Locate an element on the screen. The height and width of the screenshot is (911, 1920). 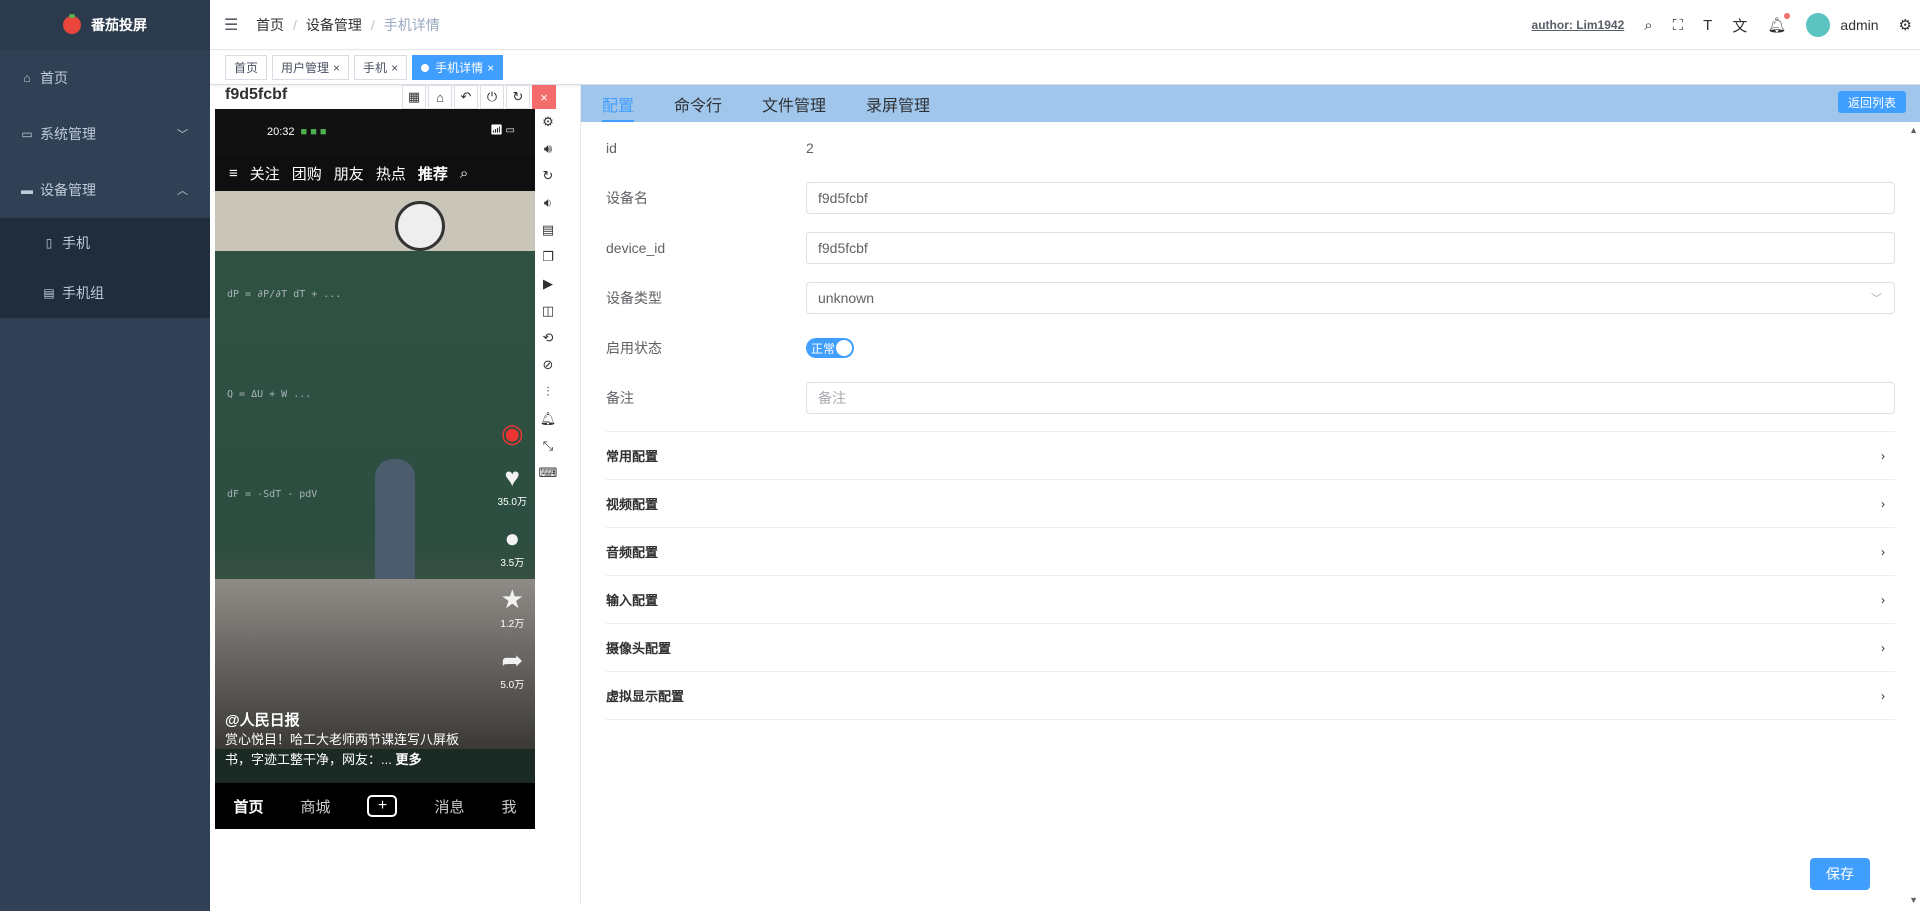
scroll-up-icon: ▲ is located at coordinates (1913, 130).